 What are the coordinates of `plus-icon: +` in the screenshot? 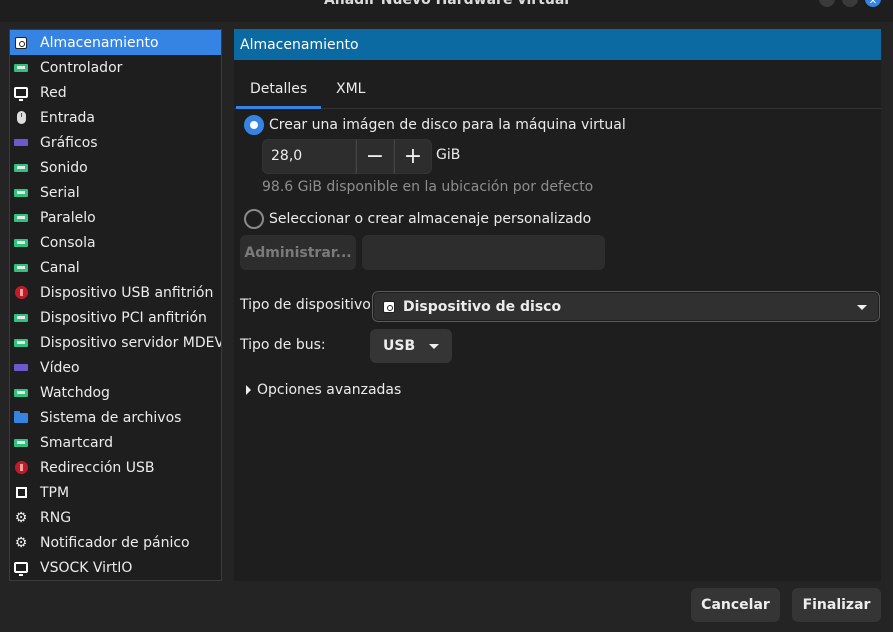 It's located at (413, 156).